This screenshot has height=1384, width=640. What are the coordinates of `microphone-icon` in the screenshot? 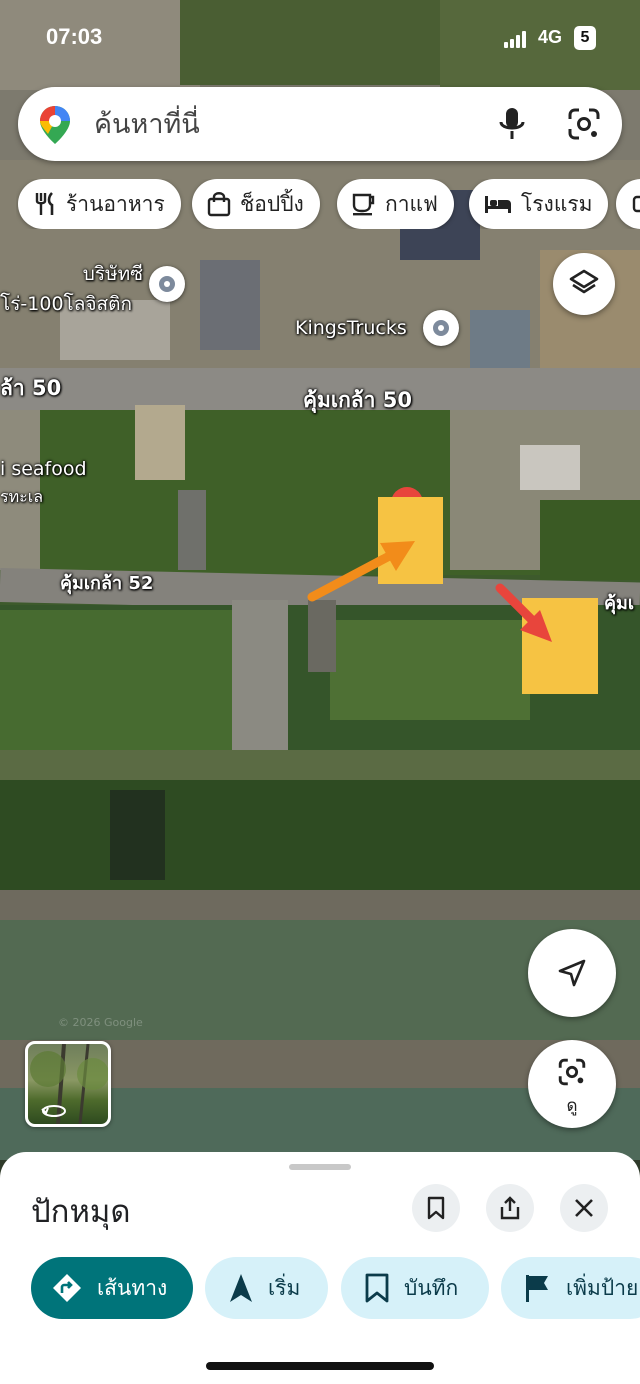 It's located at (512, 124).